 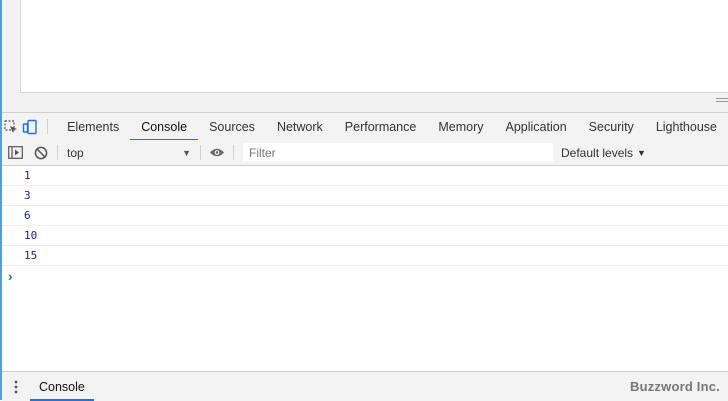 What do you see at coordinates (62, 386) in the screenshot?
I see `drawer-tab-console: Console` at bounding box center [62, 386].